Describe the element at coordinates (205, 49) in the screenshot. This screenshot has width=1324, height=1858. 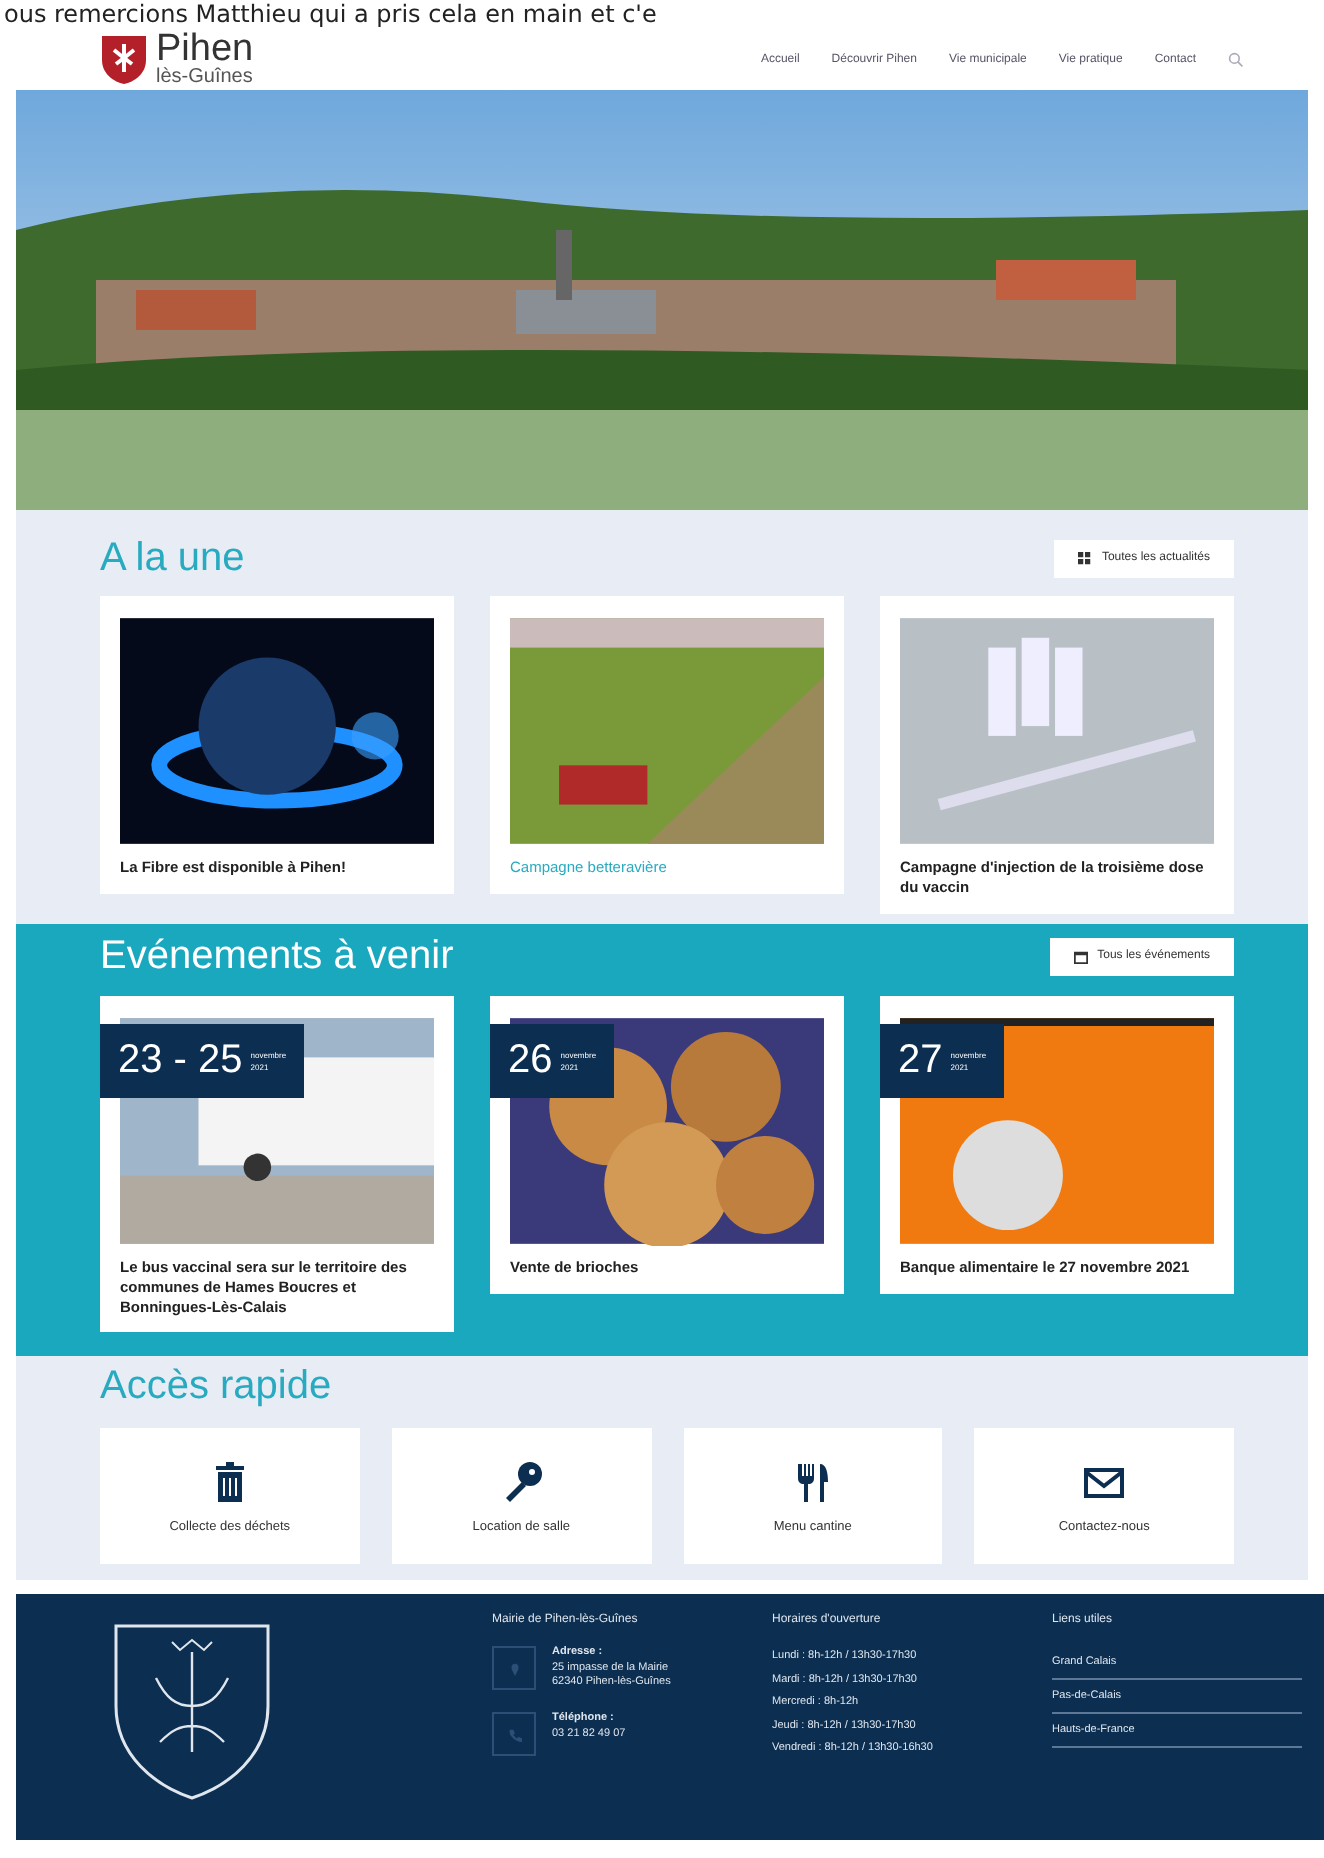
I see `logo-title: Pihen` at that location.